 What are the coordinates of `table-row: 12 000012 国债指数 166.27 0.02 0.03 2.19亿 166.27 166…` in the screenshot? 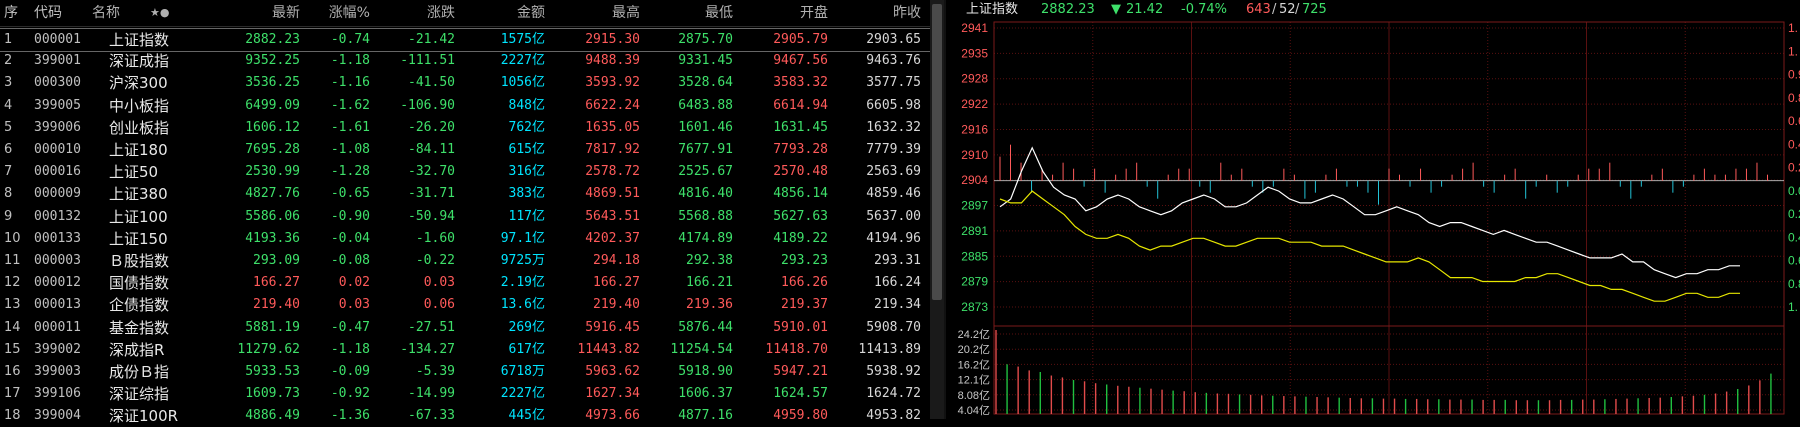 It's located at (465, 283).